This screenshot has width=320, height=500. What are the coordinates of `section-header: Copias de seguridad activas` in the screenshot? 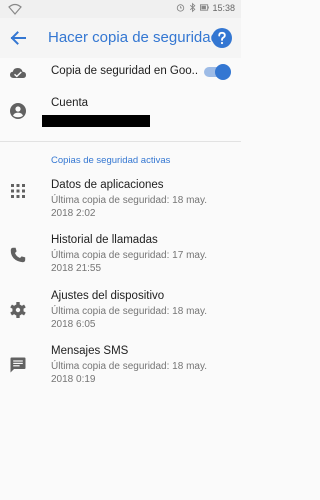 It's located at (111, 160).